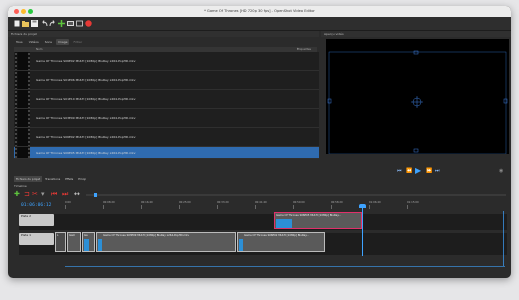  I want to click on track-1-label: Piste 1, so click(36, 239).